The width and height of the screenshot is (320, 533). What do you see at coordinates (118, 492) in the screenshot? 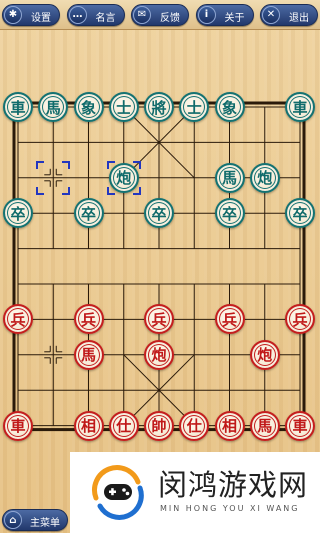
I see `gamepad-logo-icon` at bounding box center [118, 492].